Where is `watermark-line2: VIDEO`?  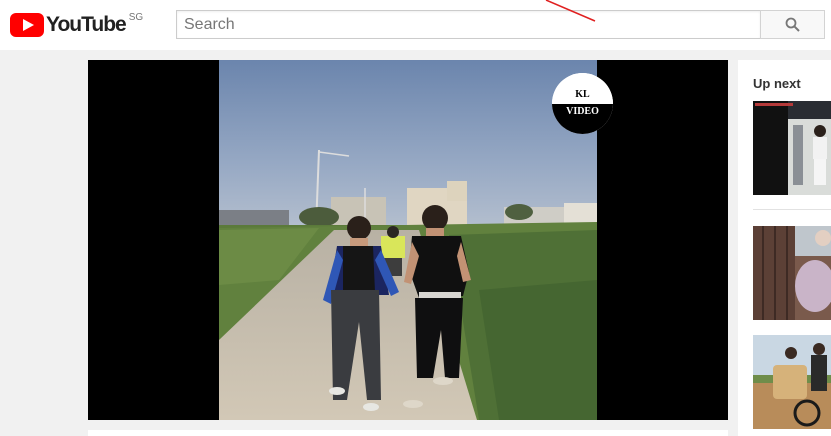 watermark-line2: VIDEO is located at coordinates (582, 119).